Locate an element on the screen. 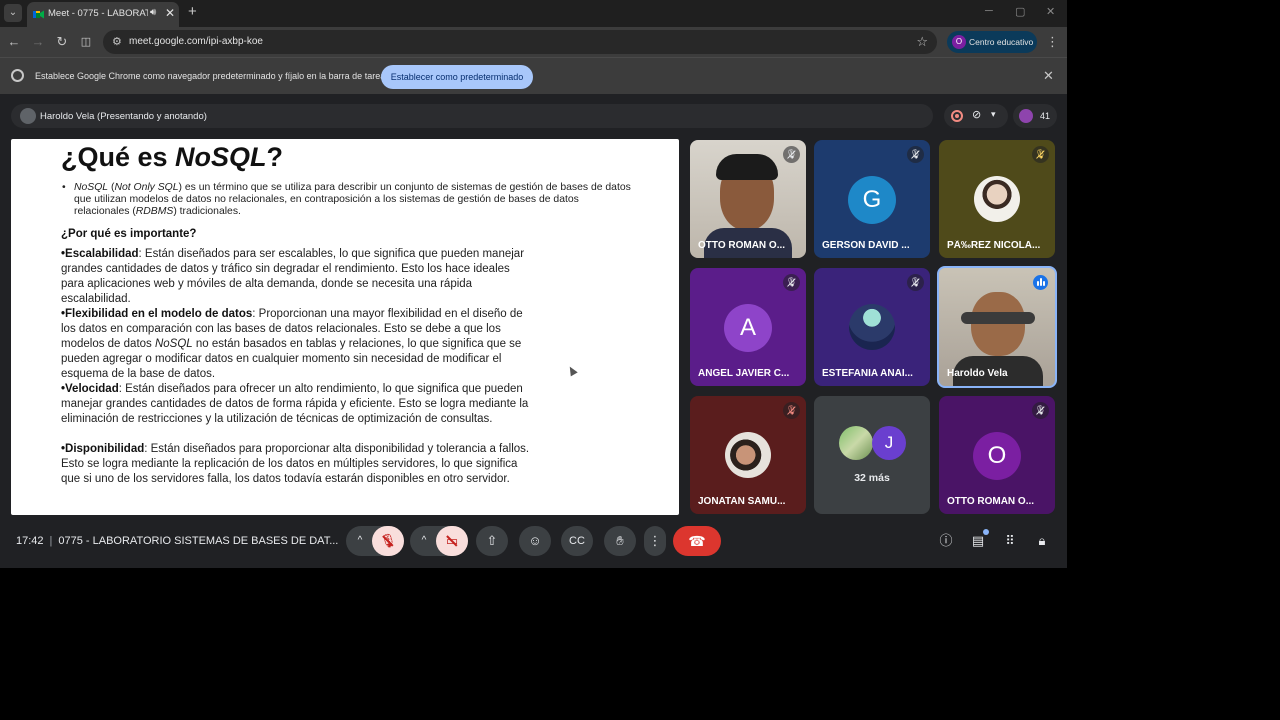 Image resolution: width=1280 pixels, height=720 pixels. profile-avatar: O is located at coordinates (959, 42).